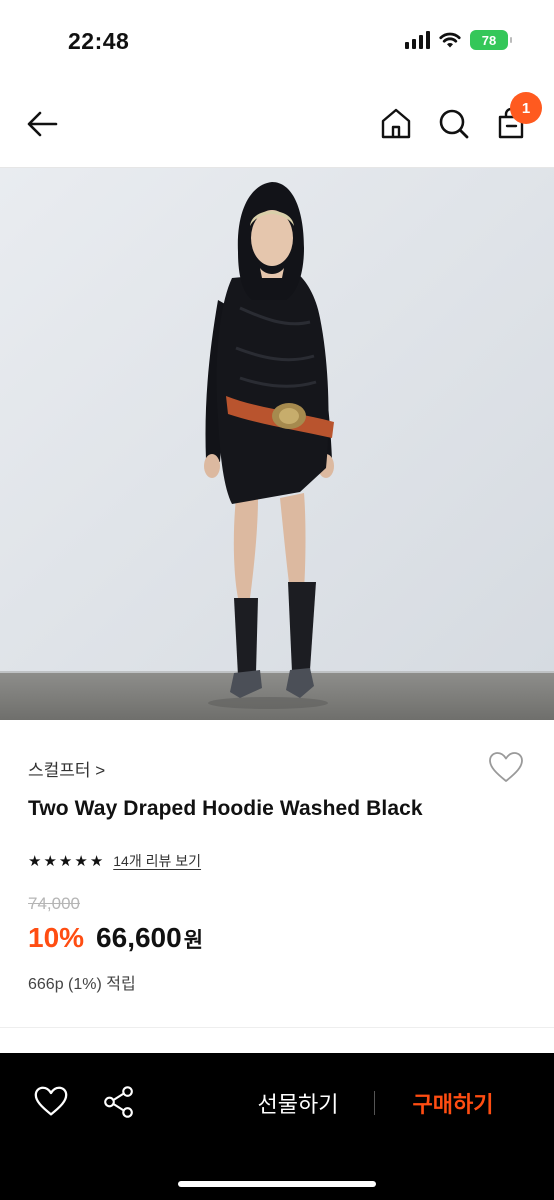 This screenshot has width=554, height=1200. What do you see at coordinates (56, 937) in the screenshot?
I see `discount-rate: 10%` at bounding box center [56, 937].